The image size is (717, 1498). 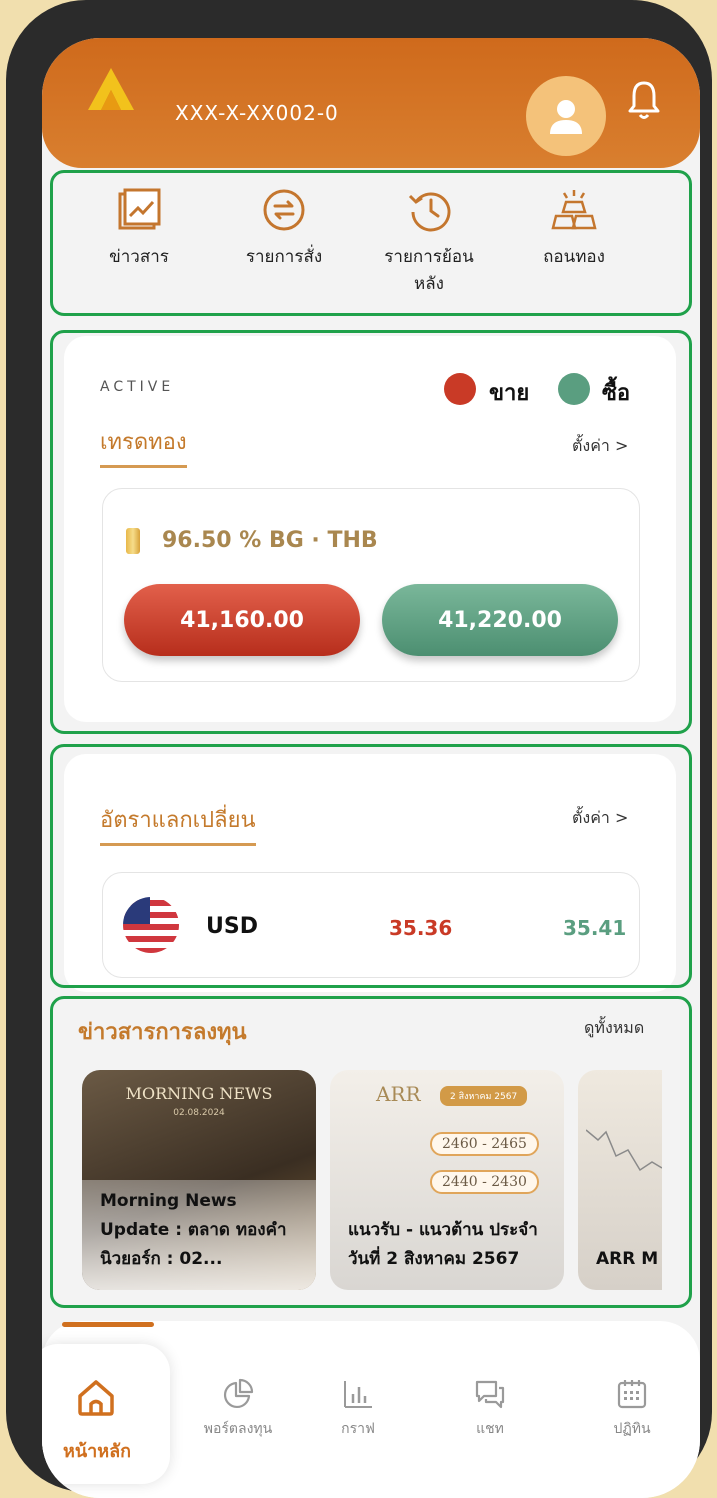 What do you see at coordinates (199, 1093) in the screenshot?
I see `news-card-1-banner: MORNING NEWS` at bounding box center [199, 1093].